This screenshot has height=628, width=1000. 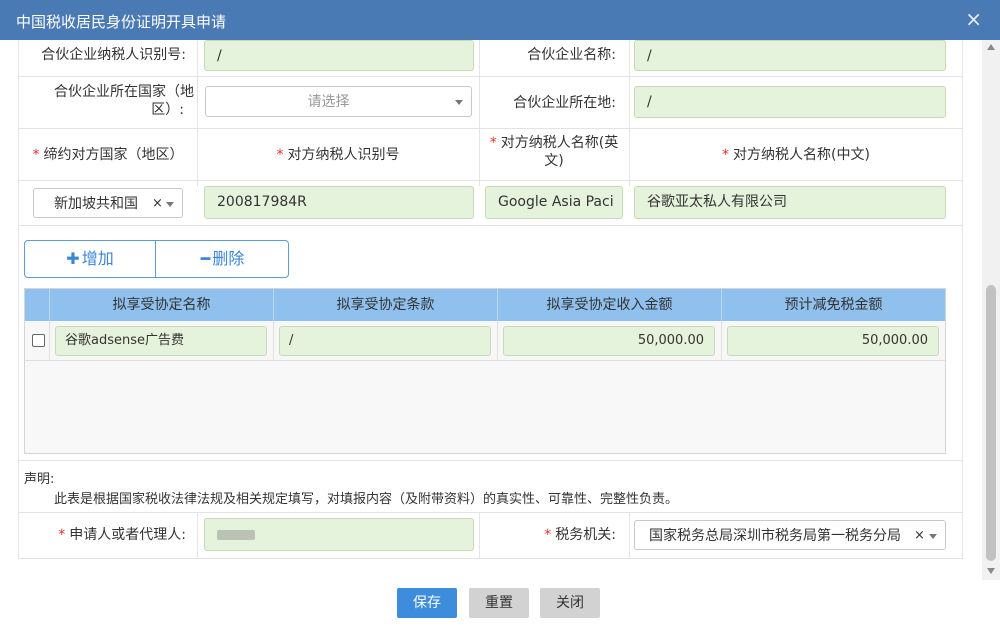 I want to click on column-header: 拟享受协定名称, so click(x=161, y=305).